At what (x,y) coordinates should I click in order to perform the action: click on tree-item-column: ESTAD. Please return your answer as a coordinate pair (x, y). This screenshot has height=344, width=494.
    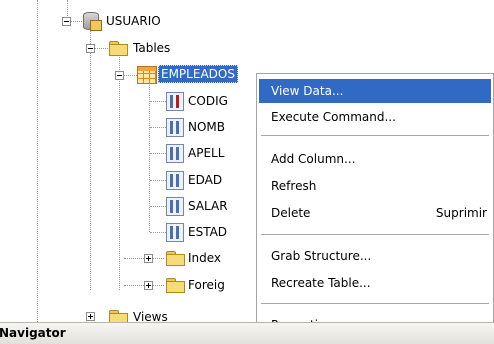
    Looking at the image, I should click on (207, 232).